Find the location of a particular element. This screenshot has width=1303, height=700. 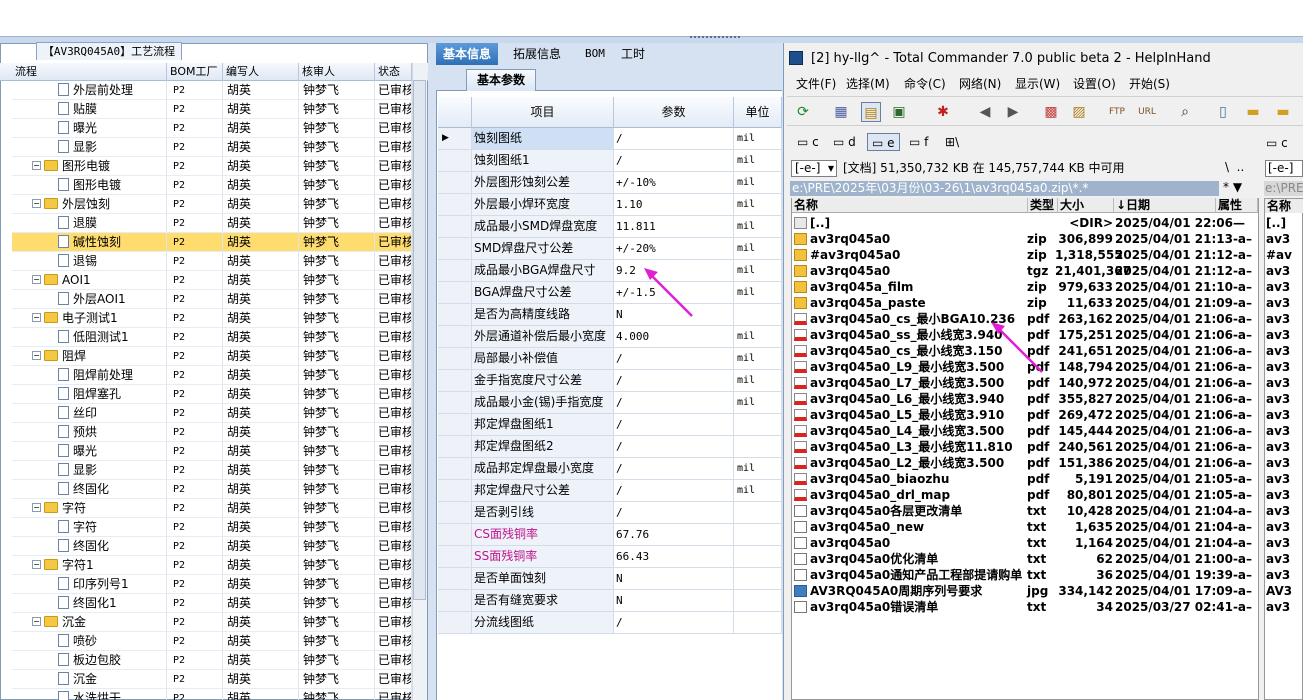

tree-cell: 沉金 is located at coordinates (89, 679).